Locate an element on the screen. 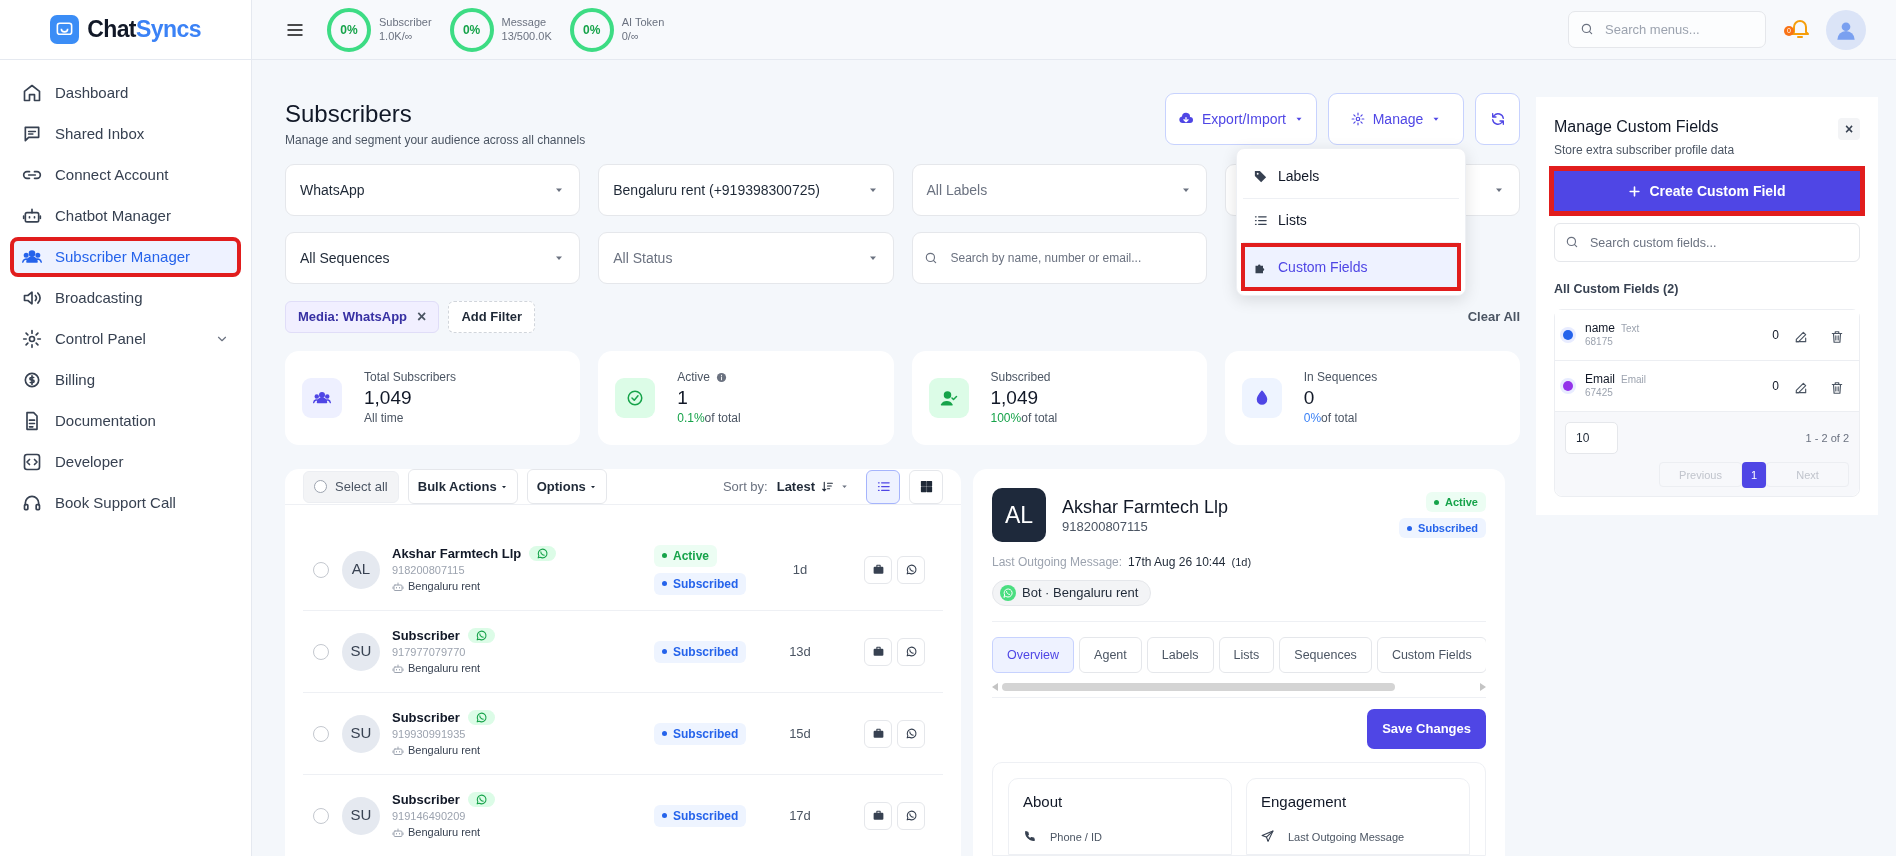 The width and height of the screenshot is (1896, 856). options-button: Options is located at coordinates (566, 486).